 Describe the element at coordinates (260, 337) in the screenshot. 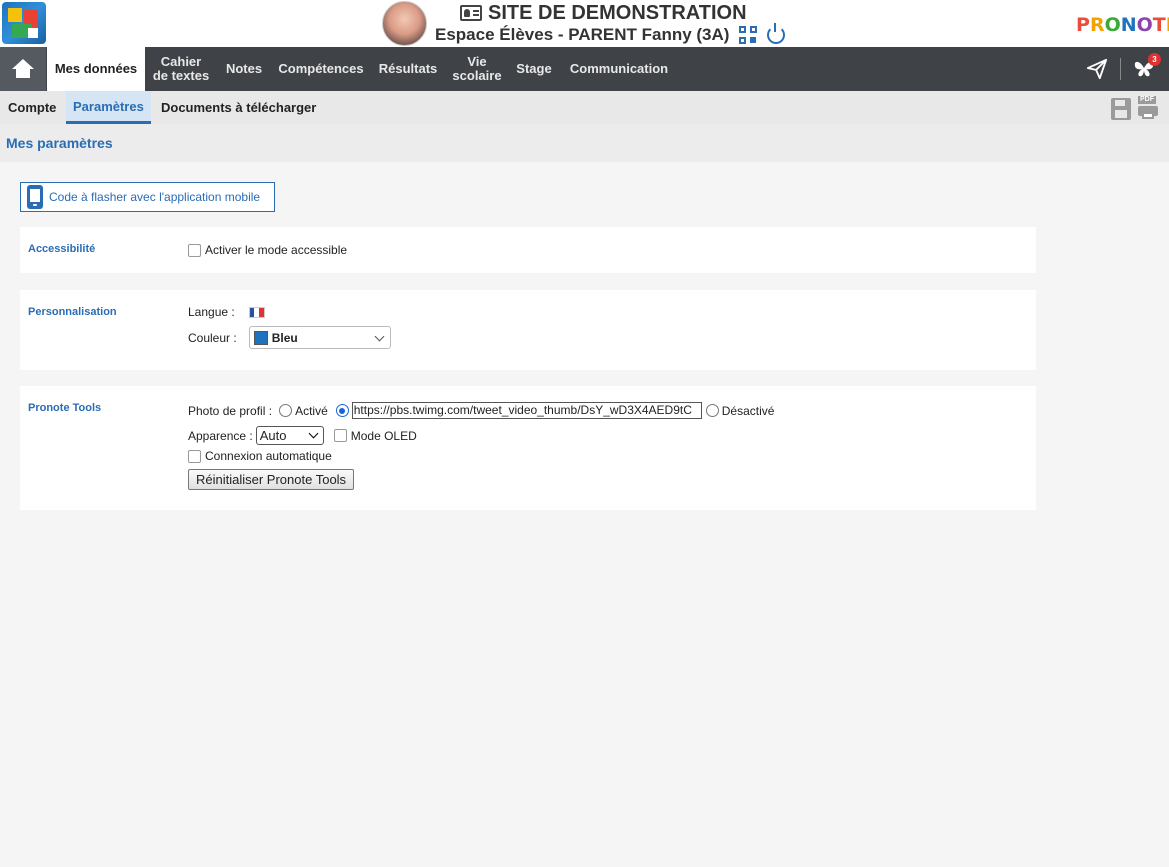

I see `color-swatch` at that location.